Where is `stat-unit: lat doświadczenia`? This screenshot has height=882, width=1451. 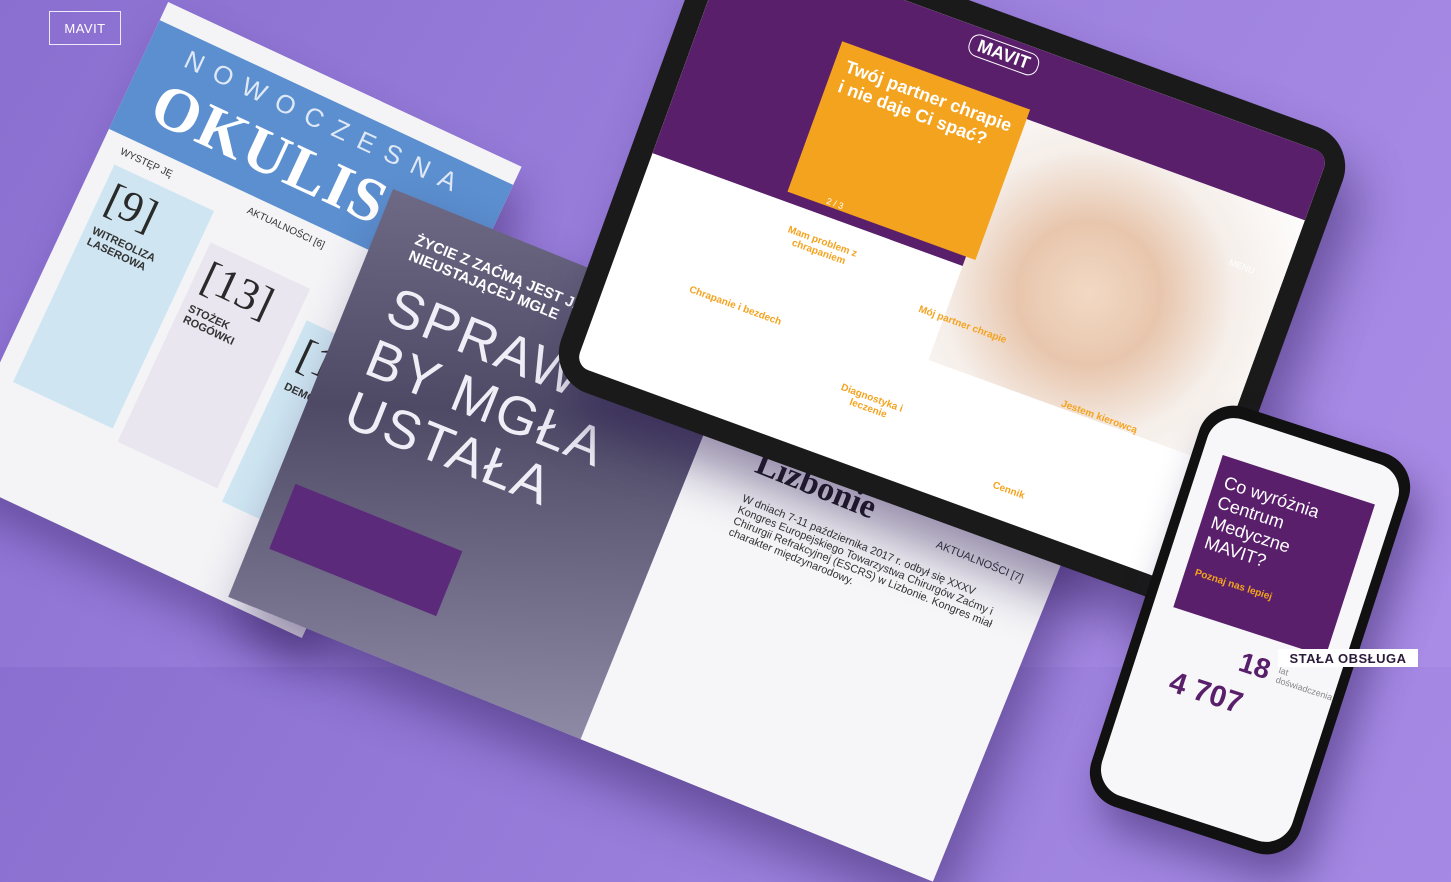
stat-unit: lat doświadczenia is located at coordinates (1304, 684).